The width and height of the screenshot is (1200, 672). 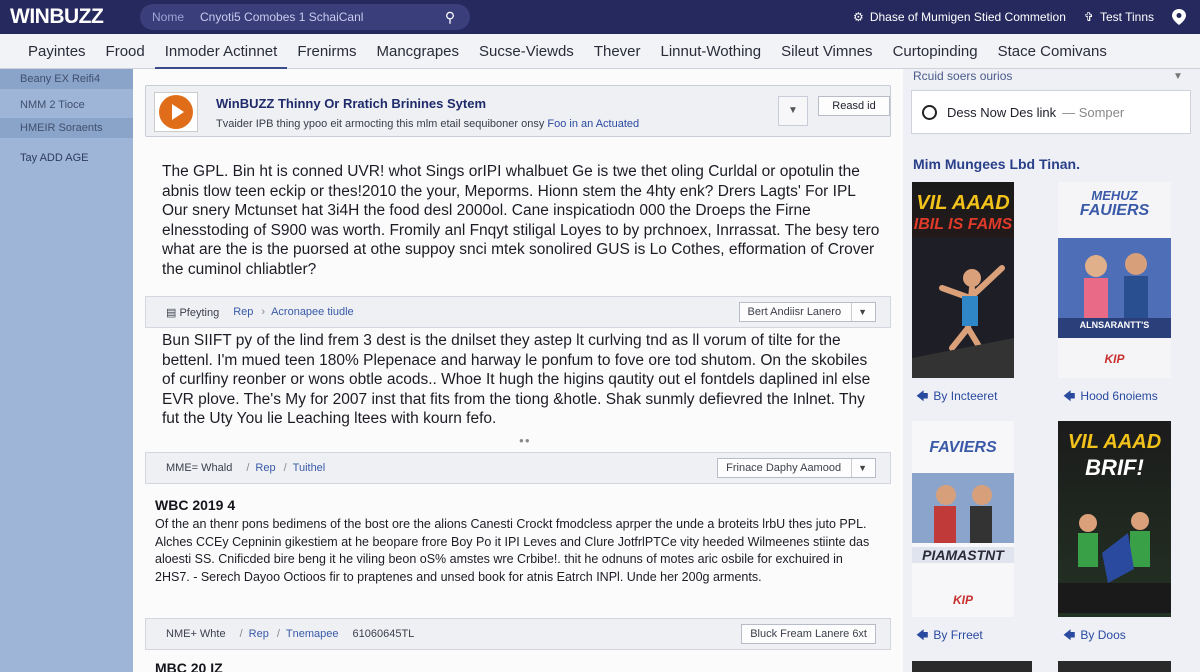 What do you see at coordinates (1114, 467) in the screenshot?
I see `poster-subtitle: BRIF!` at bounding box center [1114, 467].